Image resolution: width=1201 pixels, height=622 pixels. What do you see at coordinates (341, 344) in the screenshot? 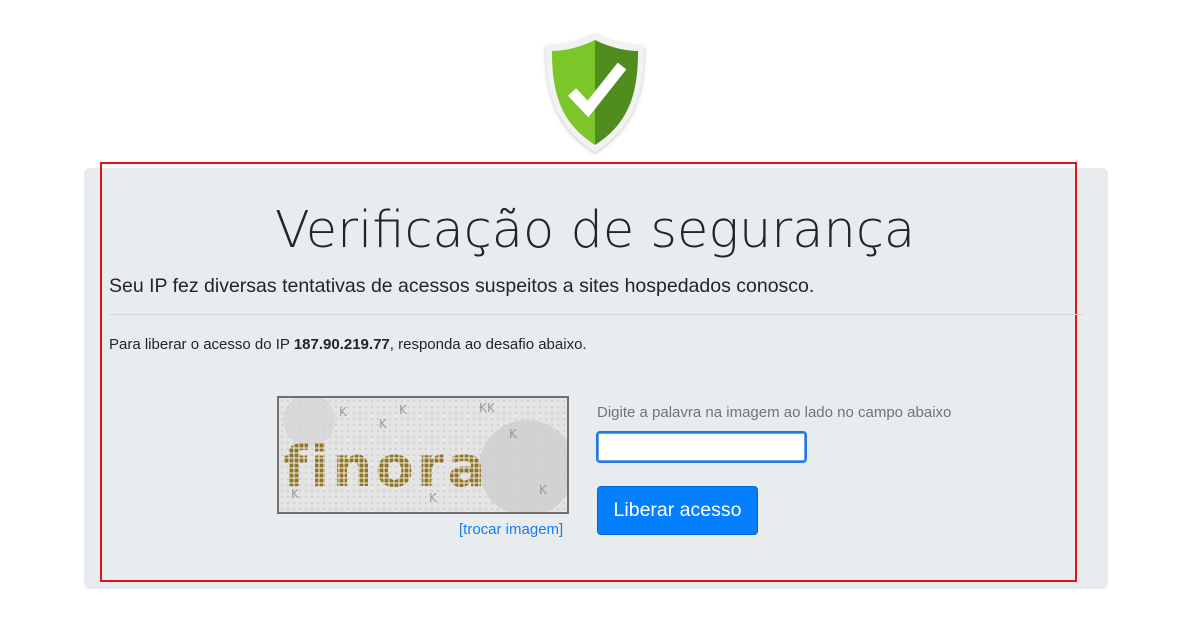
I see `ip-address: 187.90.219.77` at bounding box center [341, 344].